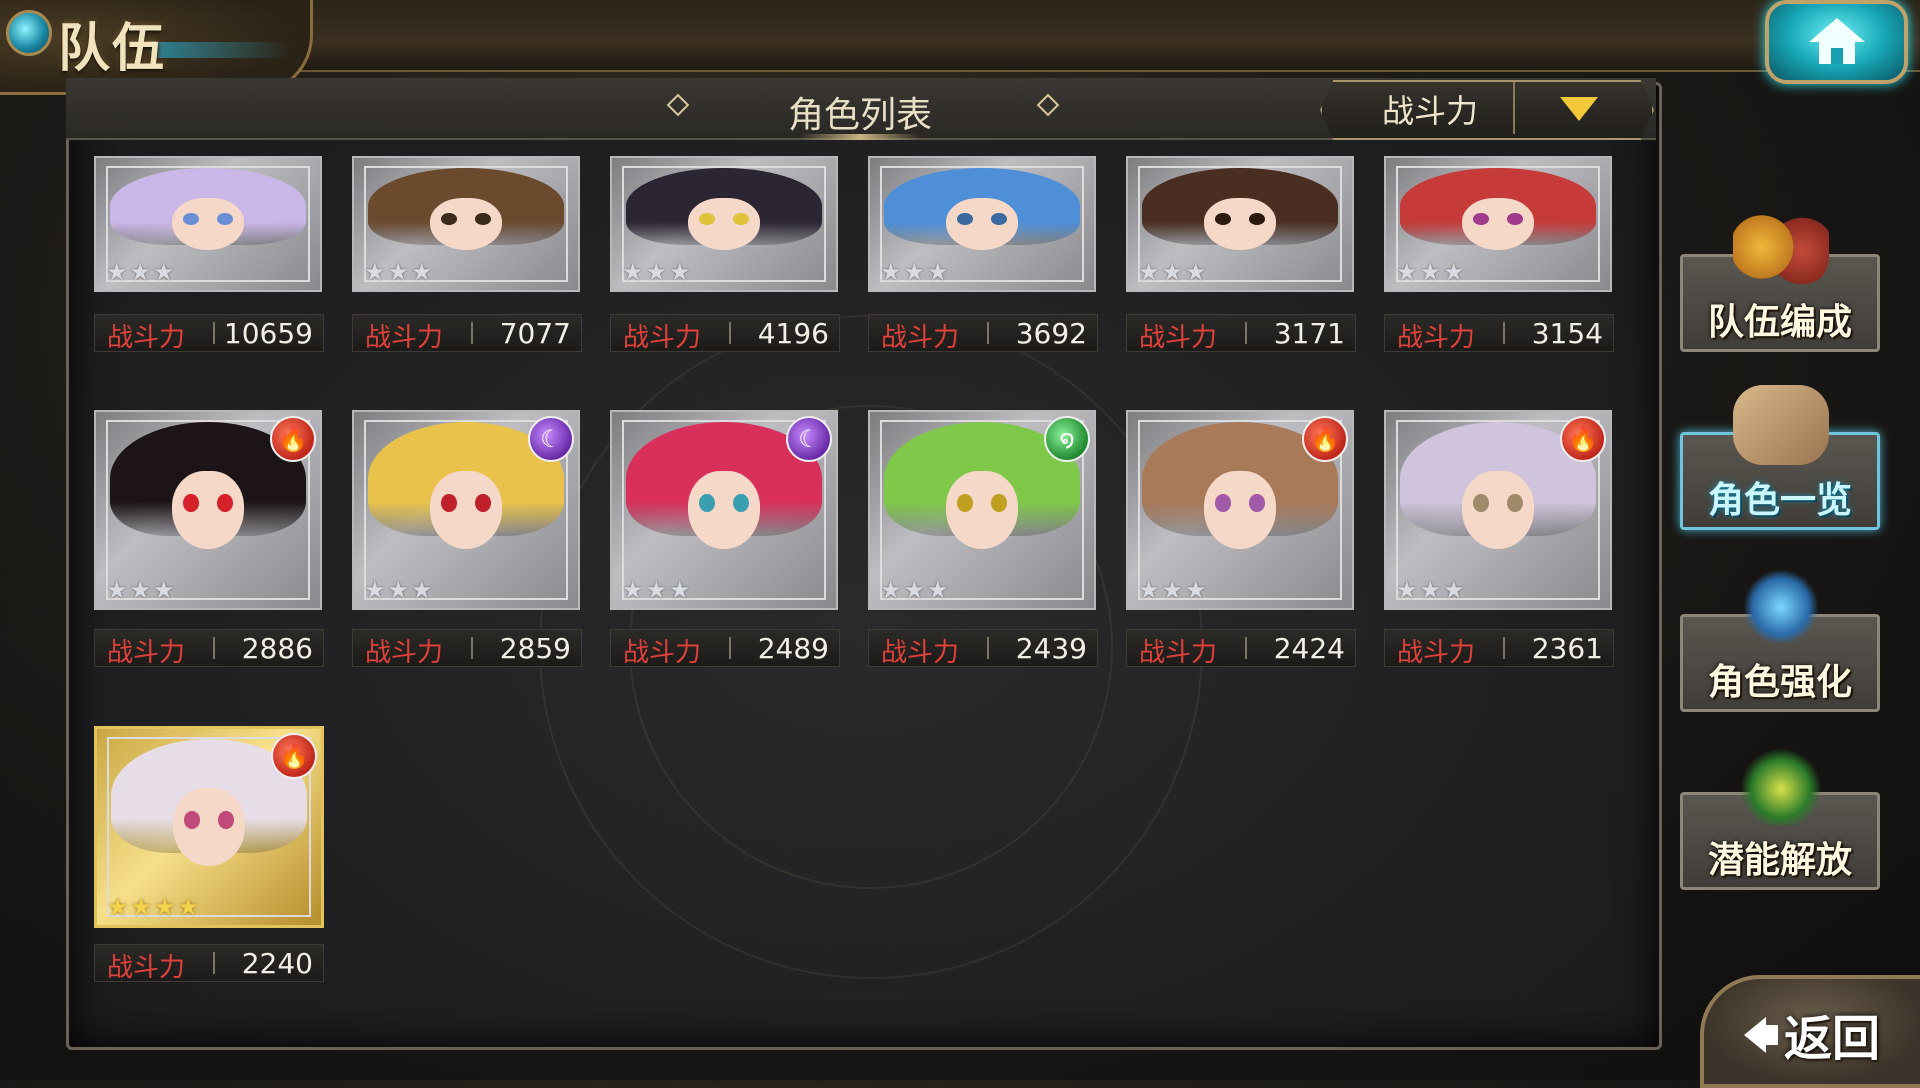  Describe the element at coordinates (1241, 333) in the screenshot. I see `power-bar: 战斗力 3171` at that location.